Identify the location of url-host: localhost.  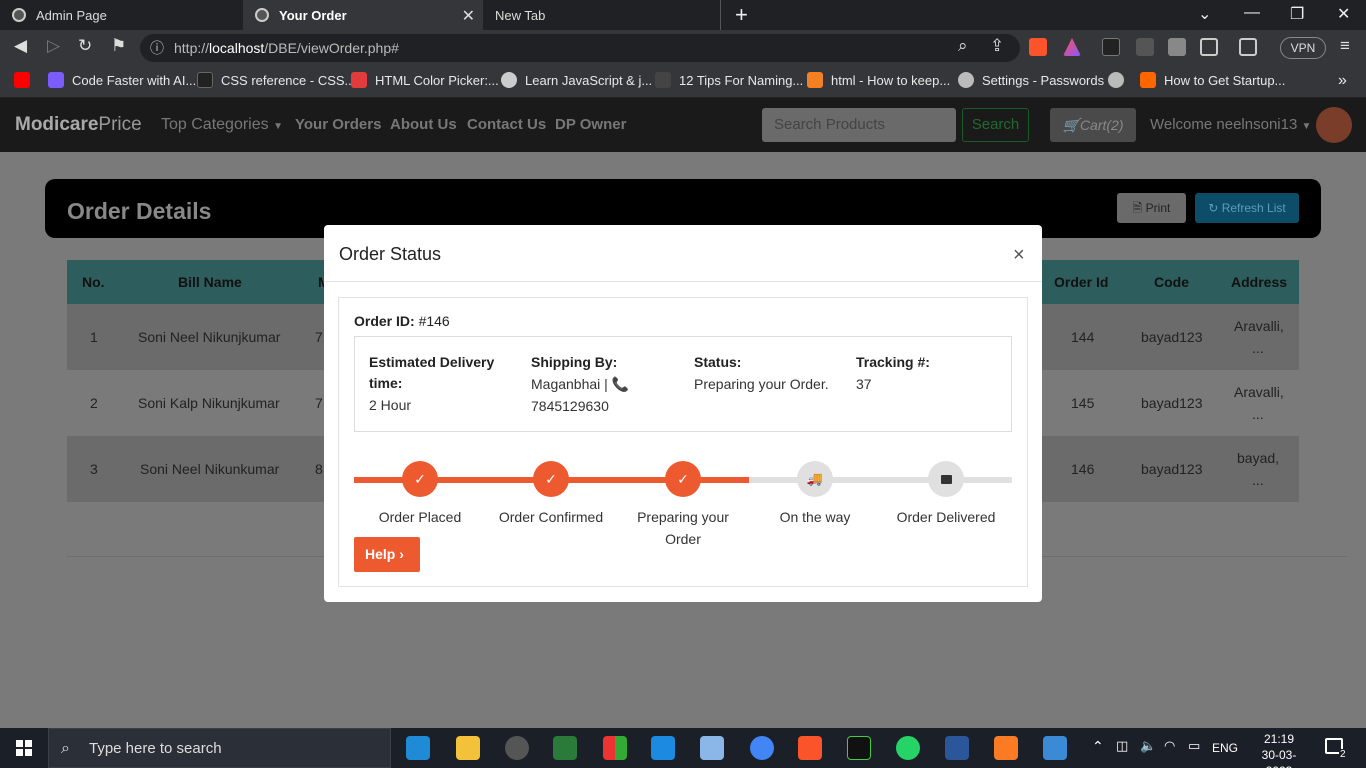
(237, 48).